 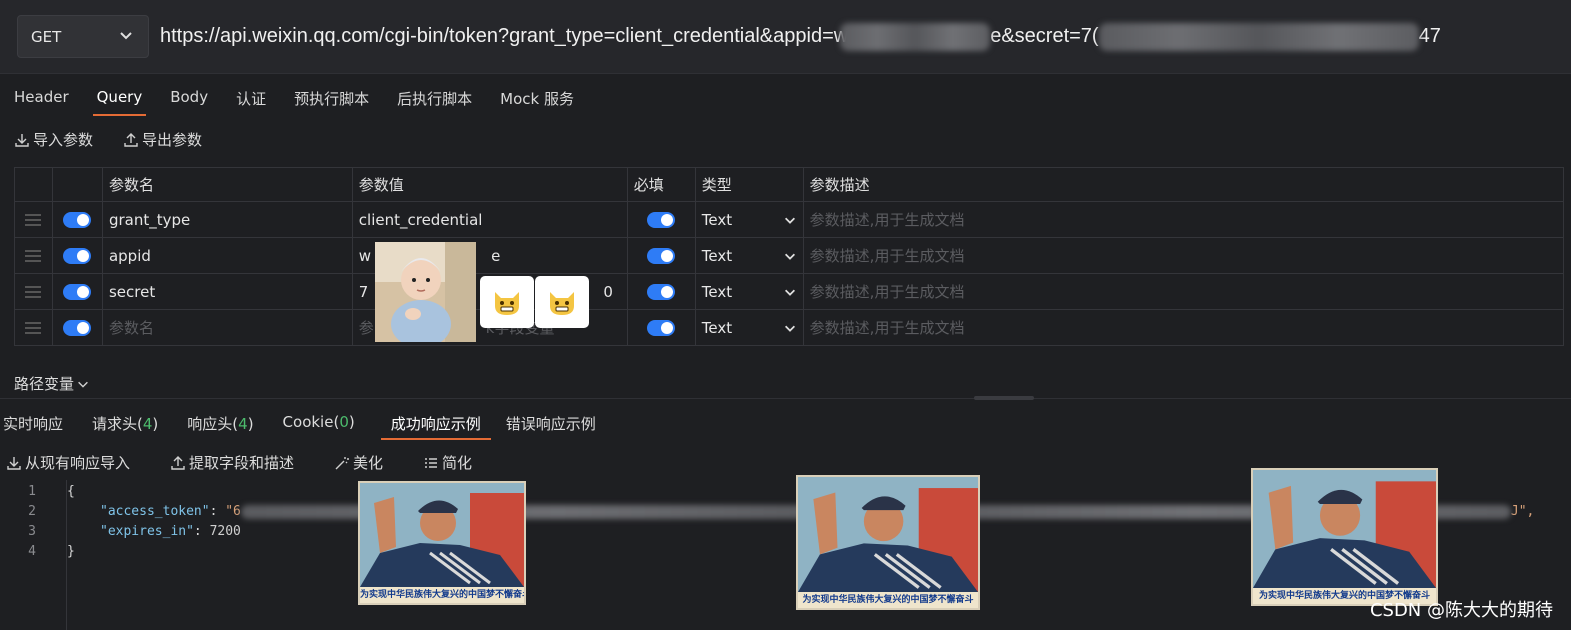 I want to click on col-type: 类型, so click(x=749, y=184).